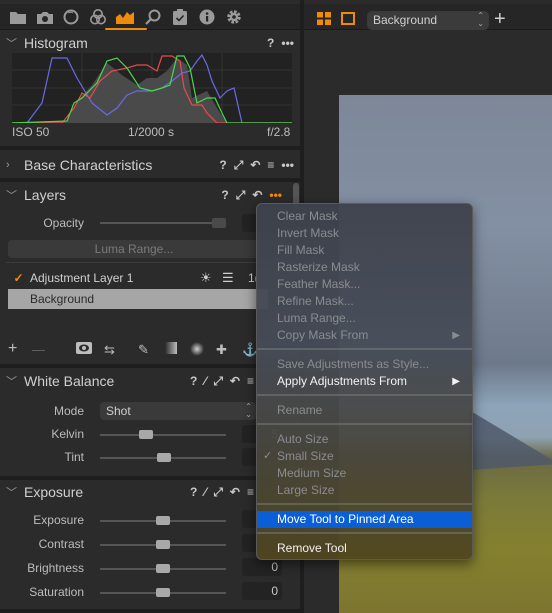 Image resolution: width=552 pixels, height=613 pixels. Describe the element at coordinates (234, 17) in the screenshot. I see `settings-gear-icon` at that location.